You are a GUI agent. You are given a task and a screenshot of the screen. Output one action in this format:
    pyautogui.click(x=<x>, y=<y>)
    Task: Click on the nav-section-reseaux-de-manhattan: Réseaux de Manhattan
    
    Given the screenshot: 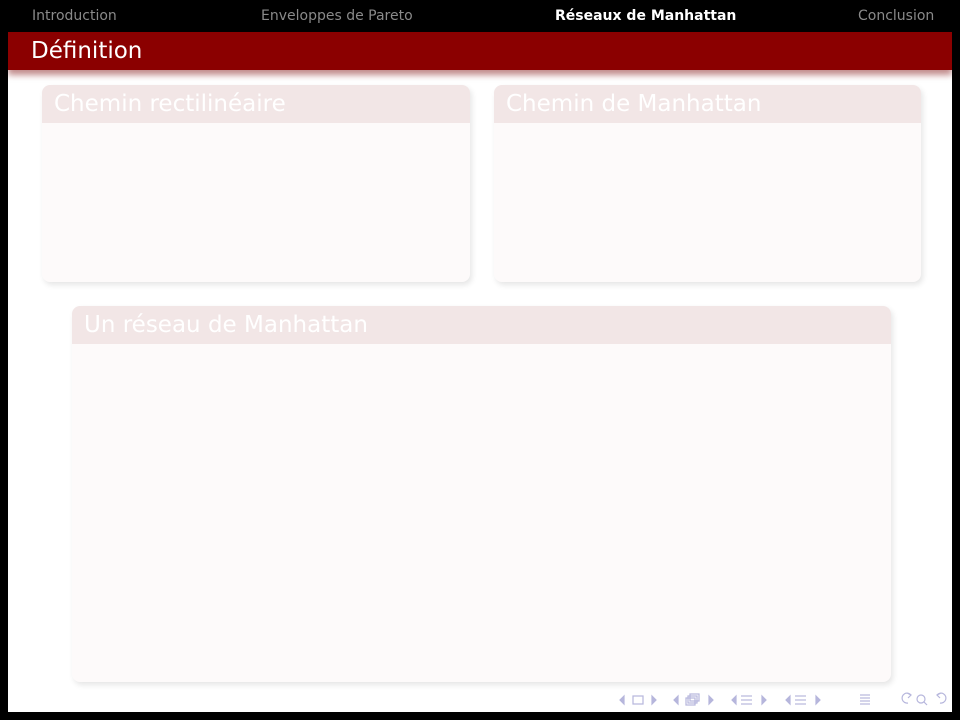 What is the action you would take?
    pyautogui.click(x=645, y=16)
    